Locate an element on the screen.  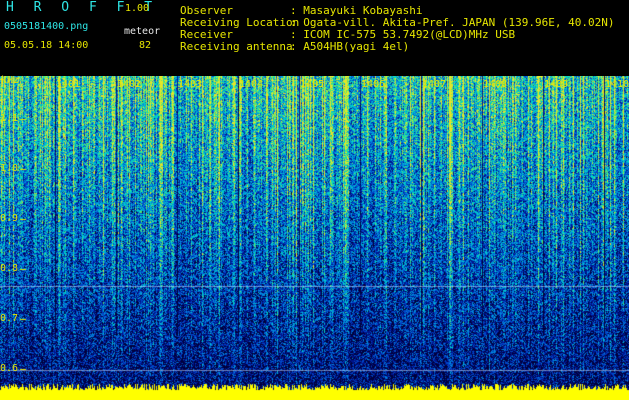
time-tick-label: 1405 is located at coordinates (312, 84).